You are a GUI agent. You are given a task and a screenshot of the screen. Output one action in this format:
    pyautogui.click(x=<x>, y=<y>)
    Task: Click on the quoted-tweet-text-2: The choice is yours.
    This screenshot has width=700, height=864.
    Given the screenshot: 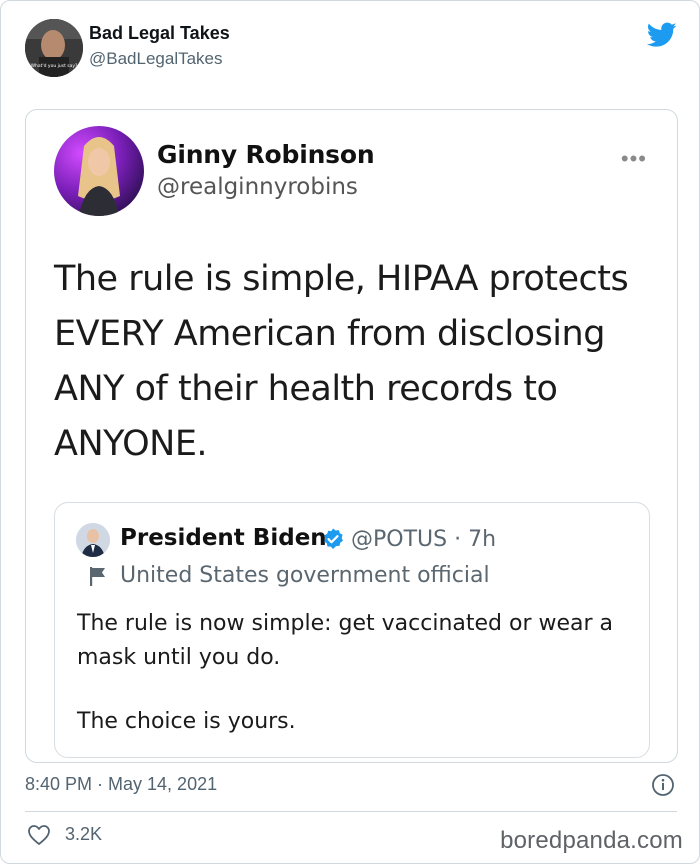 What is the action you would take?
    pyautogui.click(x=186, y=721)
    